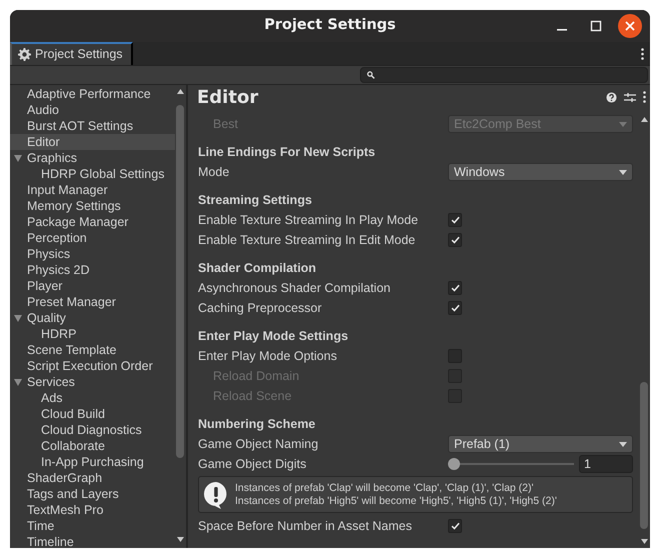 This screenshot has width=661, height=558. What do you see at coordinates (92, 190) in the screenshot?
I see `sidebar-item: Input Manager` at bounding box center [92, 190].